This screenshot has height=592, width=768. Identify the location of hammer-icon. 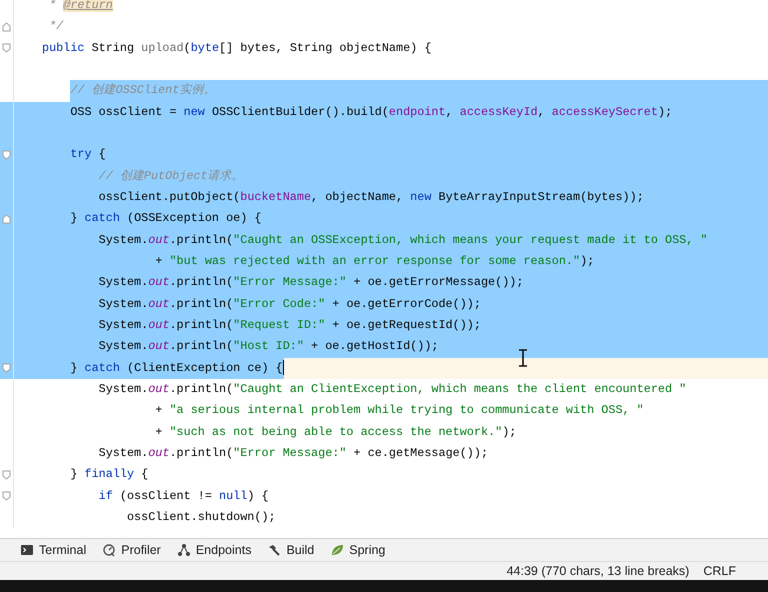
(274, 550).